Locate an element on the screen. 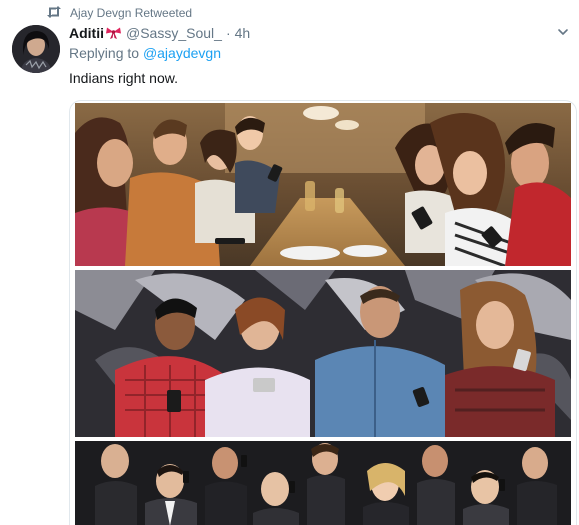 The width and height of the screenshot is (579, 525). reply-to-link: @ajaydevgn is located at coordinates (182, 53).